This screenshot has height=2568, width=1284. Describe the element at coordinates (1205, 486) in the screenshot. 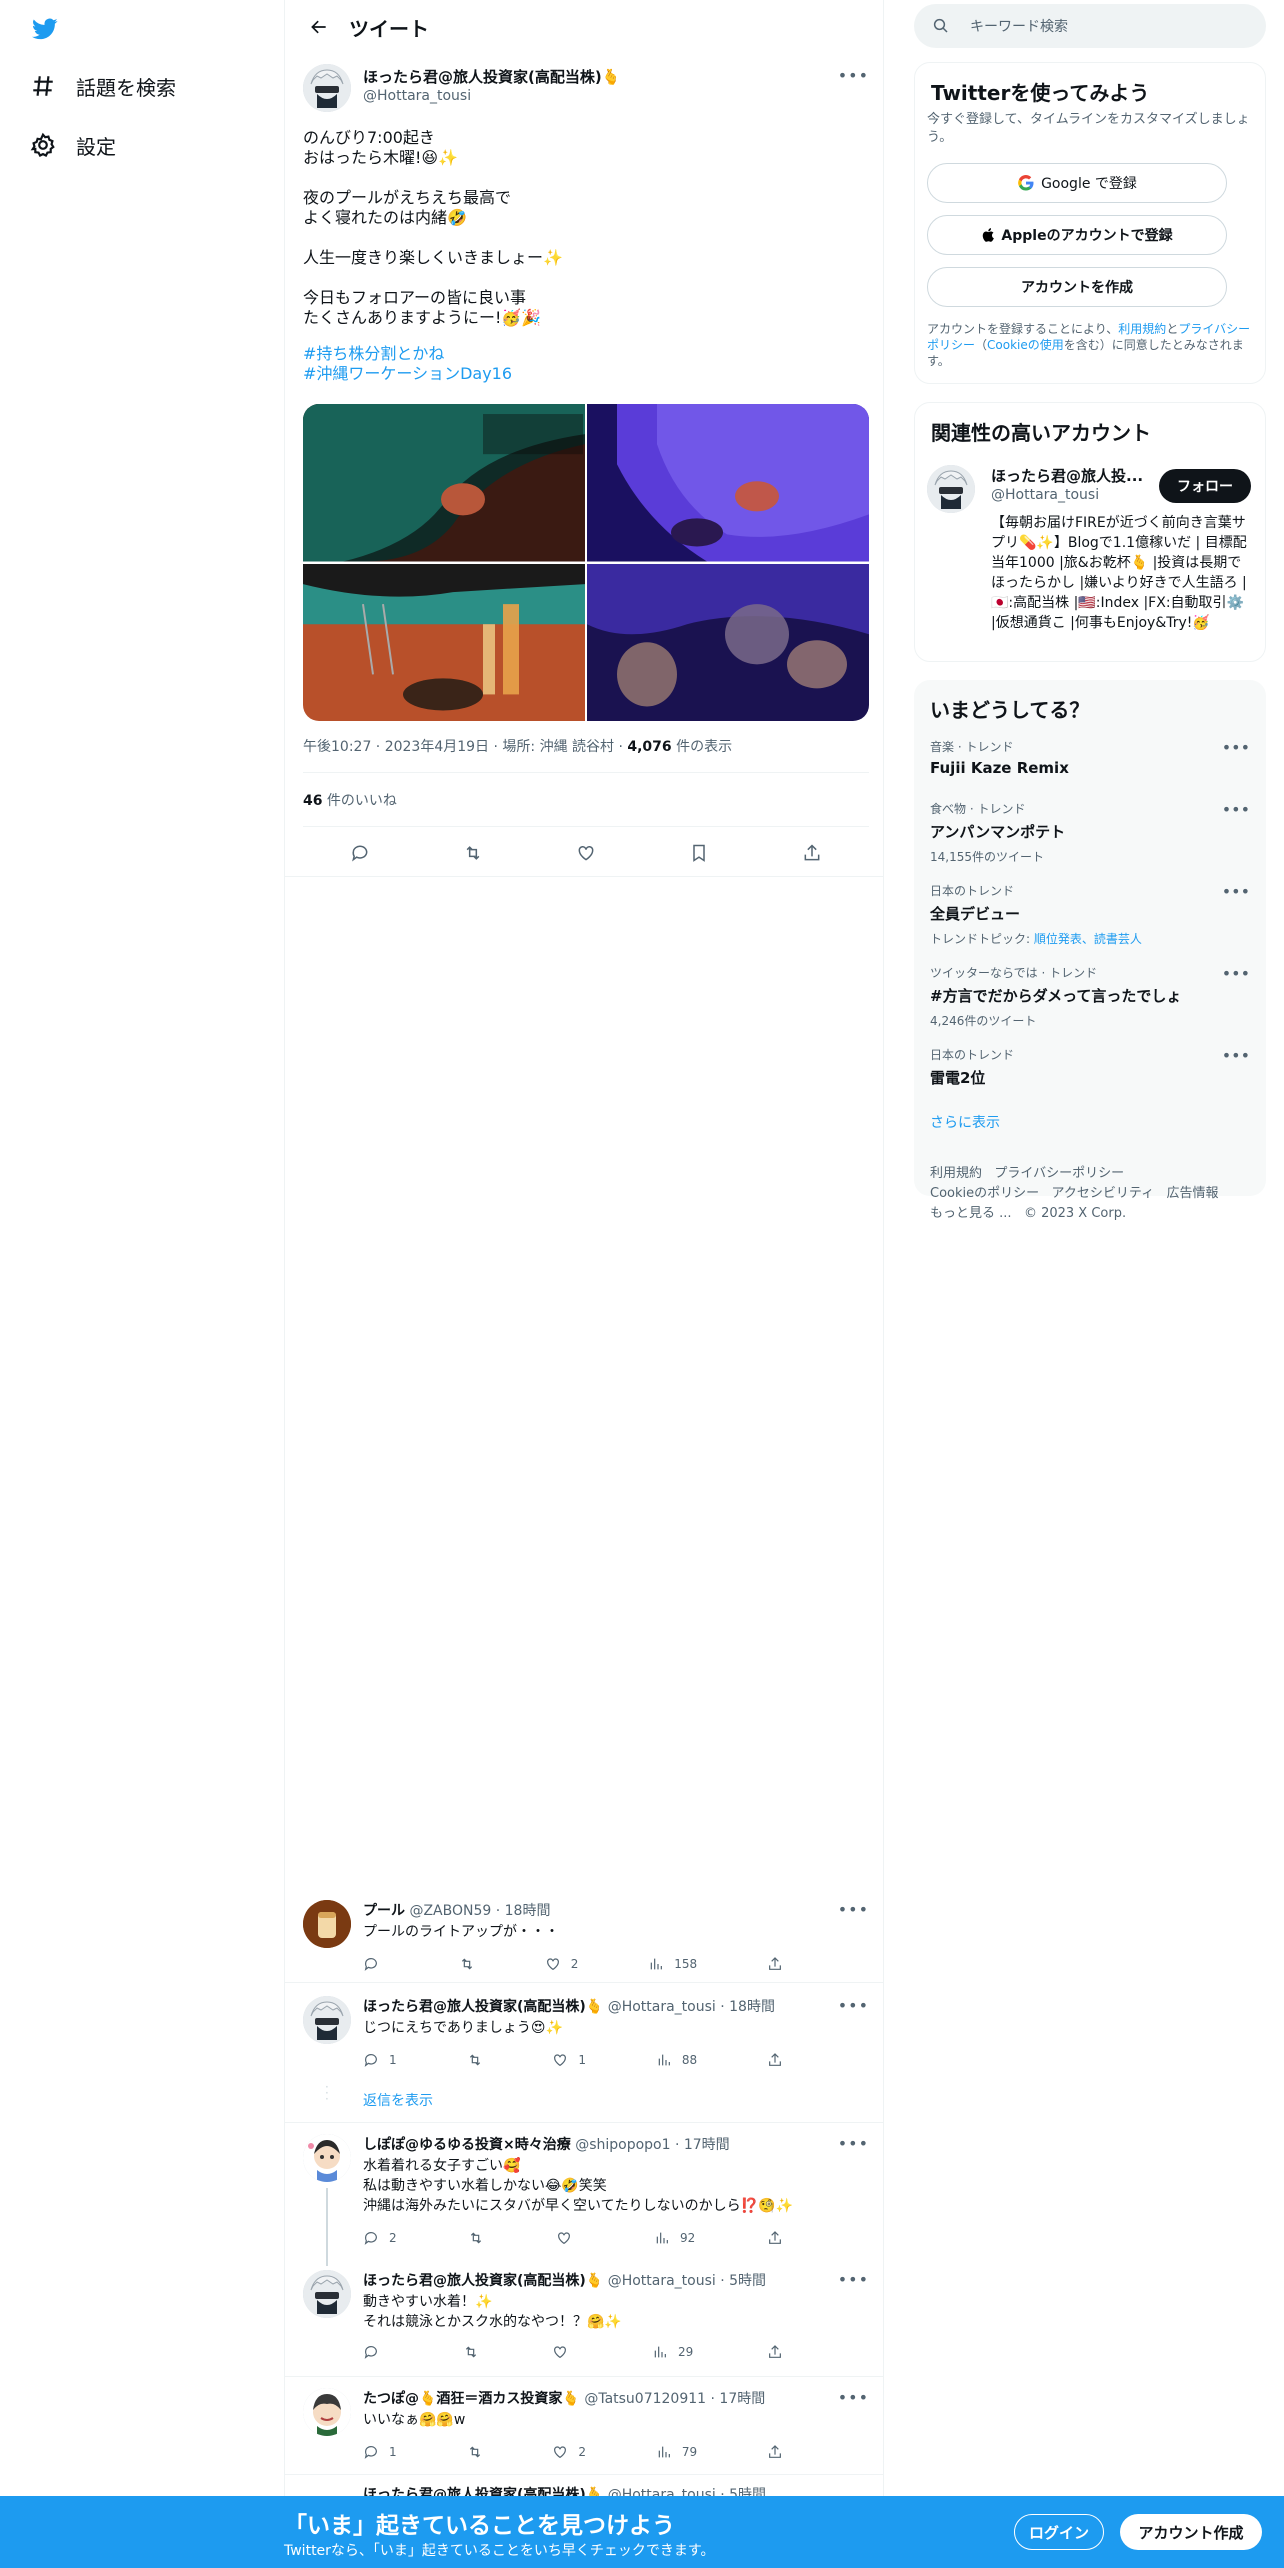

I see `follow-button: フォロー` at that location.